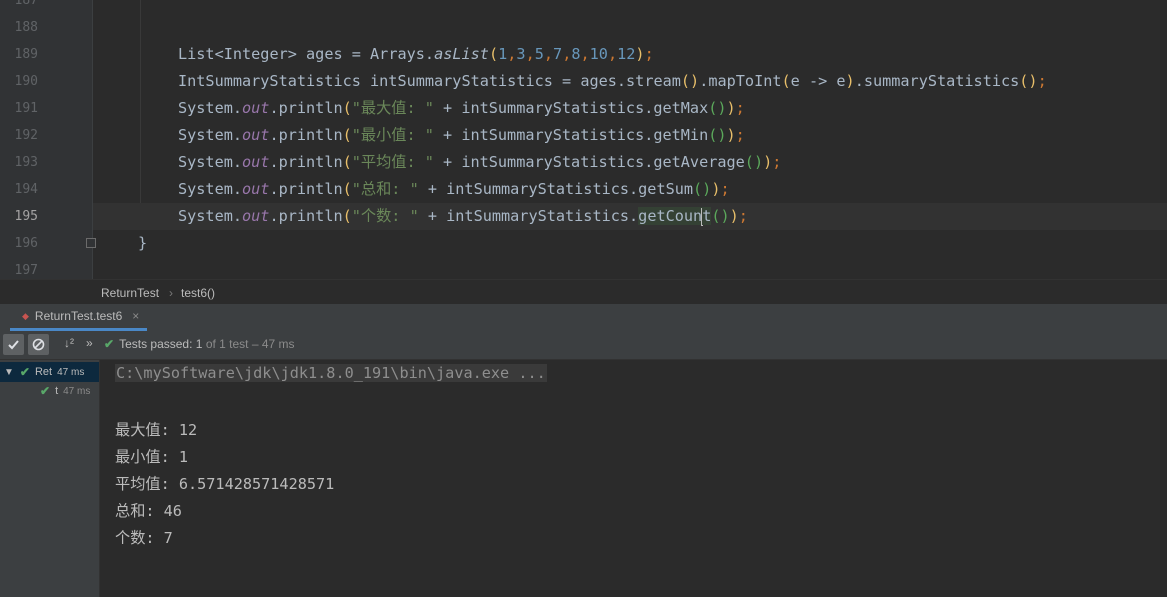  I want to click on line-number: 187, so click(26, 4).